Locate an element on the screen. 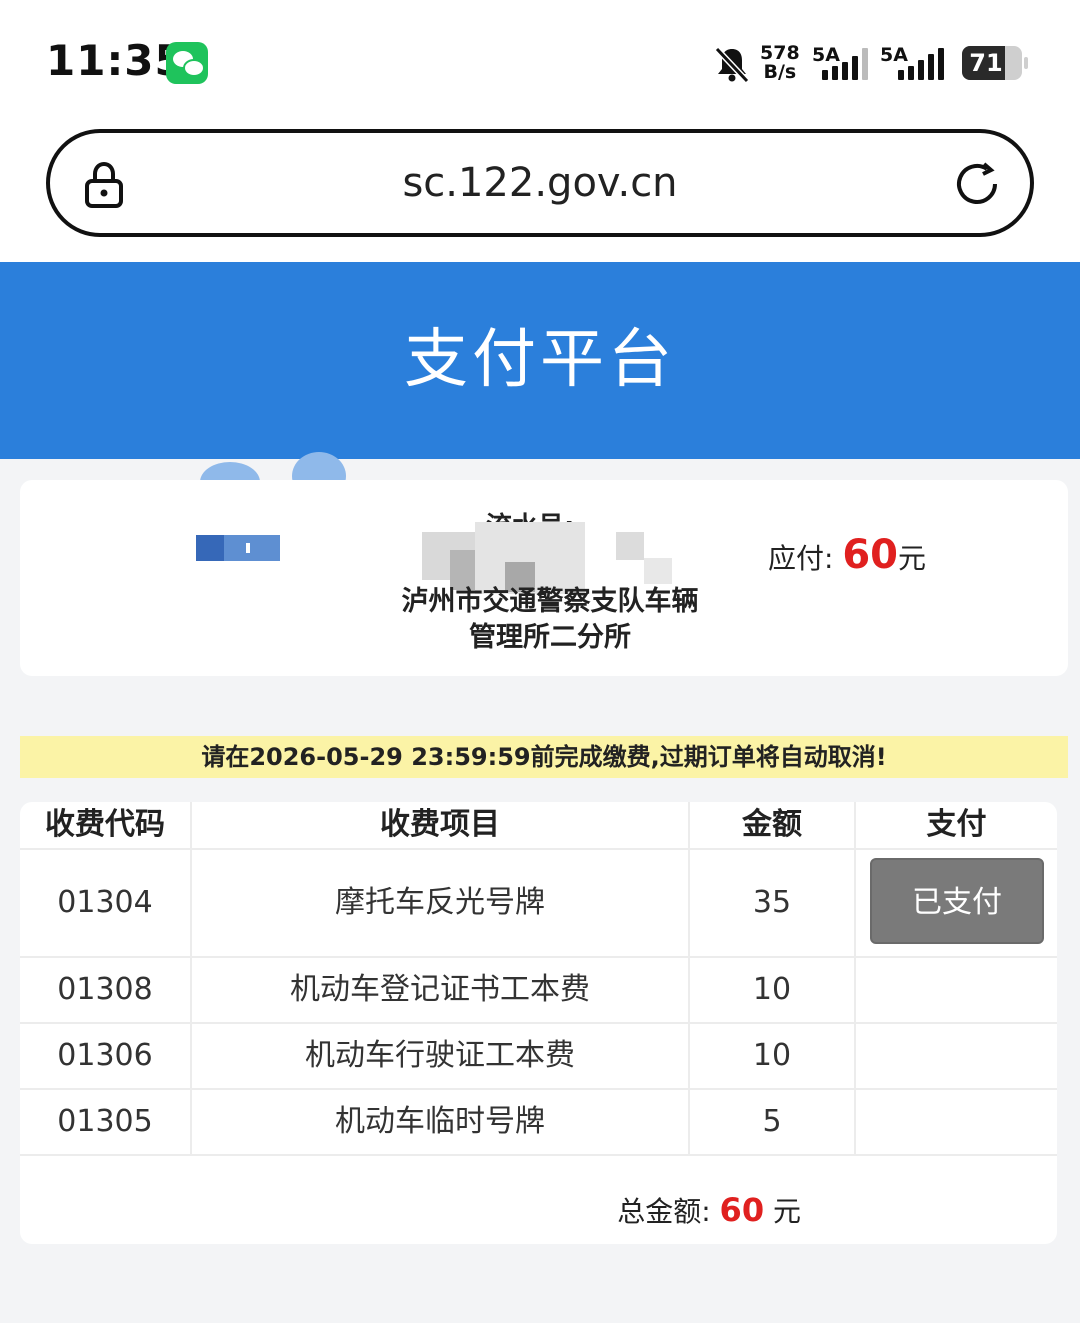  table-row: 01305 机动车临时号牌 5 is located at coordinates (538, 1123).